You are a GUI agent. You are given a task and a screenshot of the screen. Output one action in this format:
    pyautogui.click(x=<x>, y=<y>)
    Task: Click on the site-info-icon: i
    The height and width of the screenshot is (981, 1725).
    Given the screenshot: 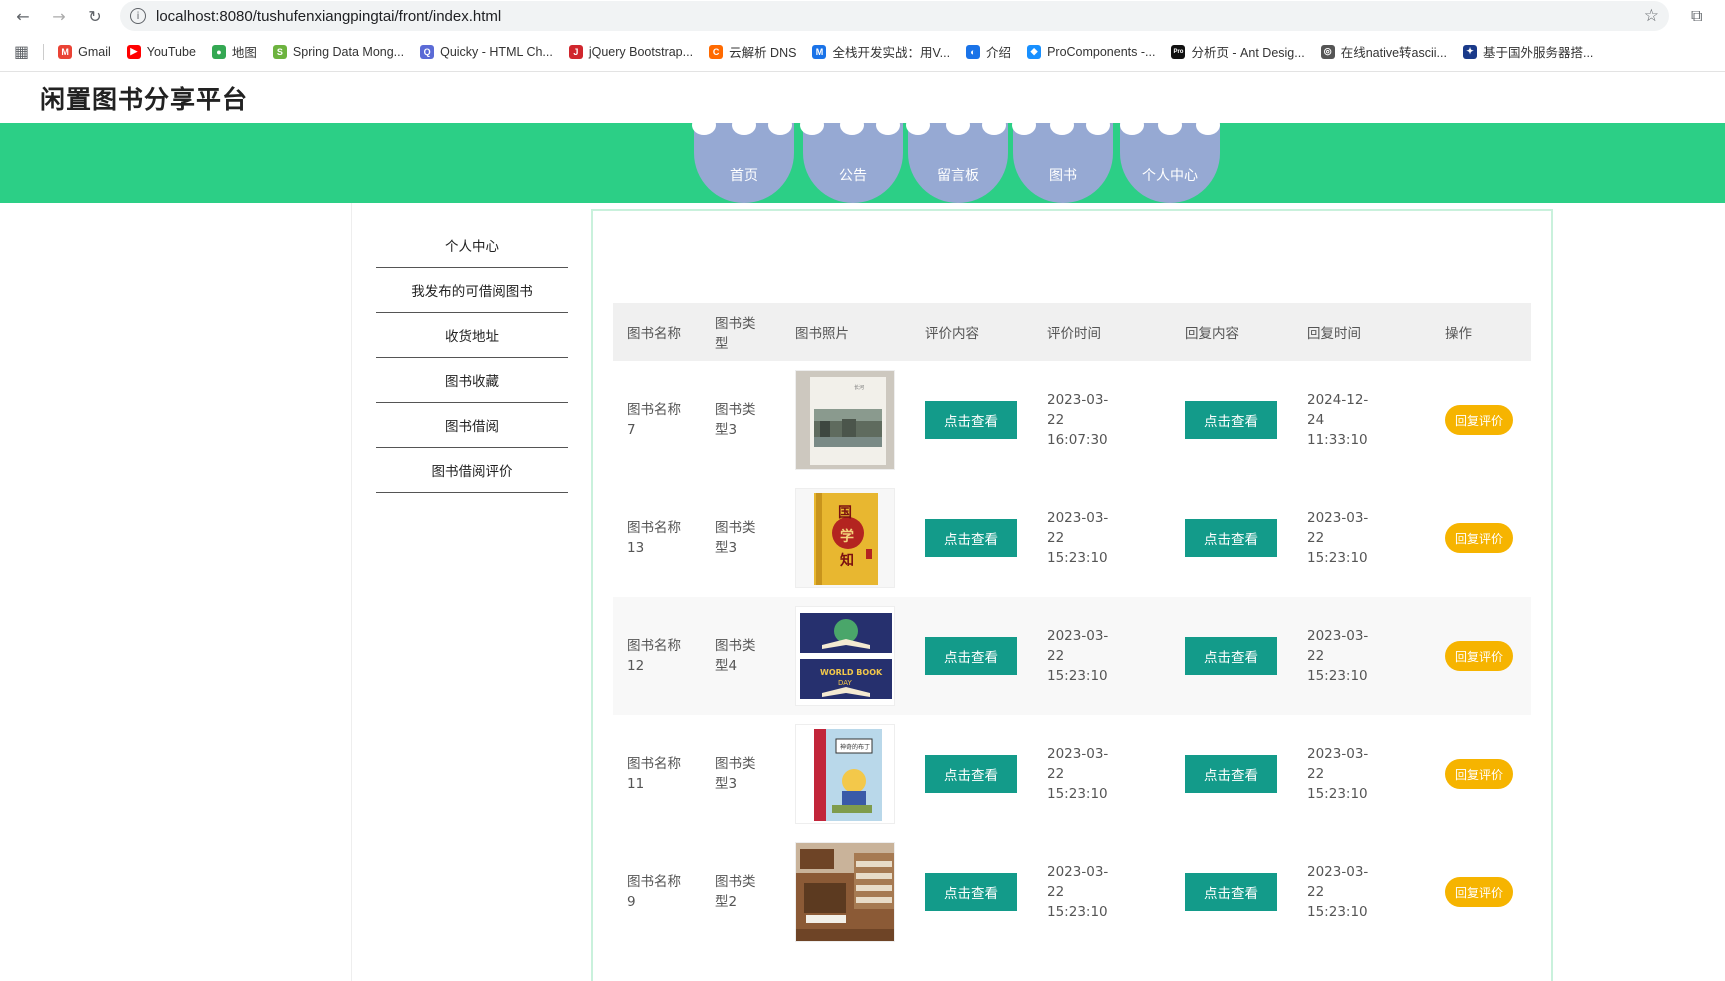 What is the action you would take?
    pyautogui.click(x=138, y=16)
    